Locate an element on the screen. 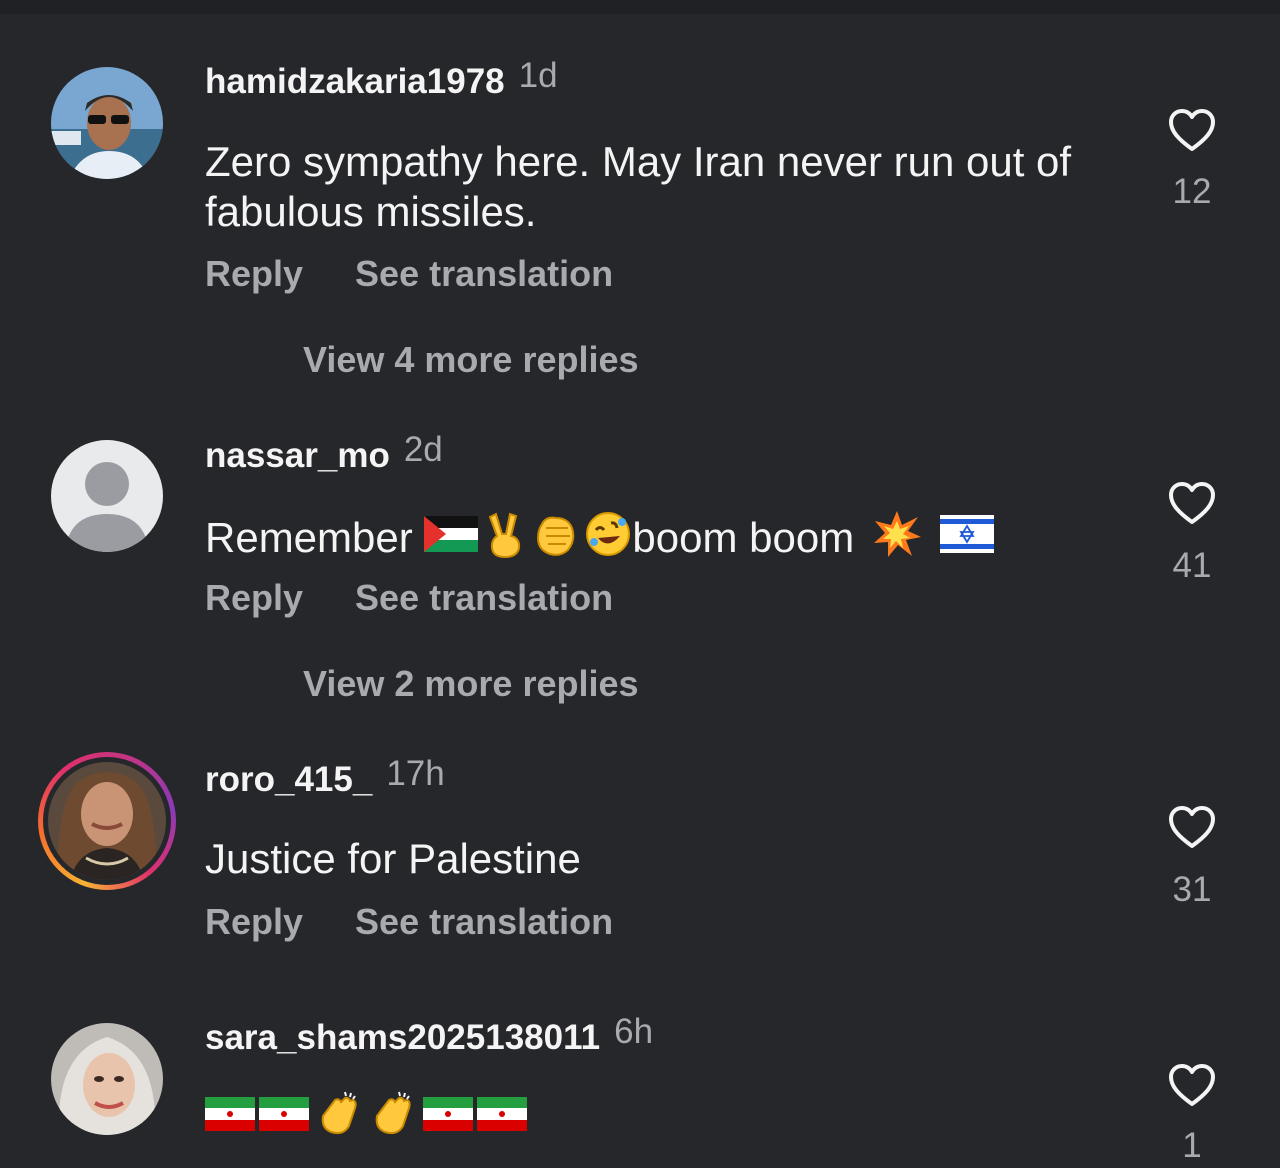  timestamp: 1d is located at coordinates (538, 75).